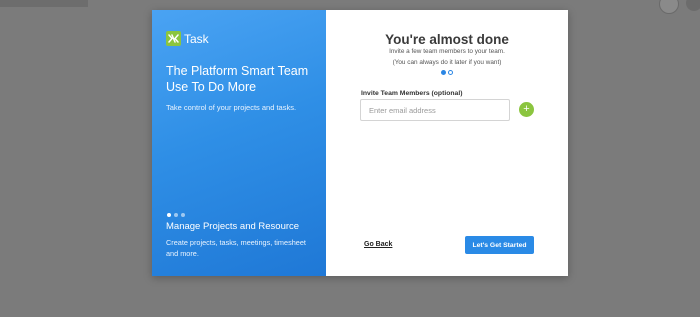 This screenshot has width=700, height=317. What do you see at coordinates (173, 38) in the screenshot?
I see `task-logo-icon` at bounding box center [173, 38].